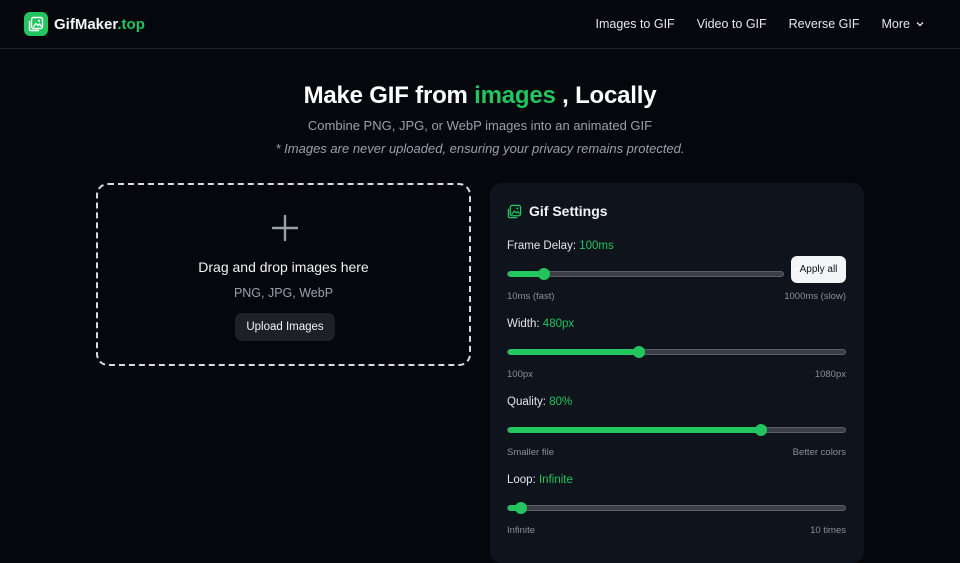  I want to click on loop-label: Loop: Infinite, so click(540, 480).